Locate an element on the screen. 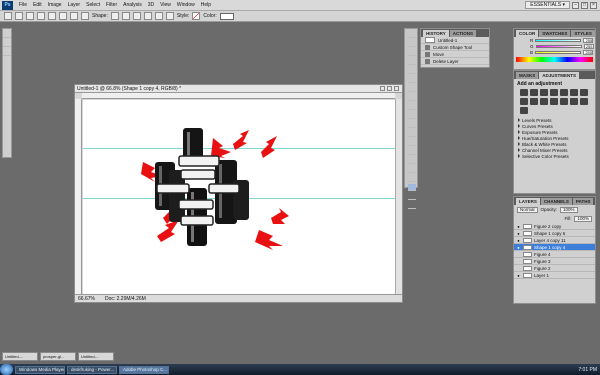 This screenshot has height=375, width=600. doc-minimize-icon is located at coordinates (382, 88).